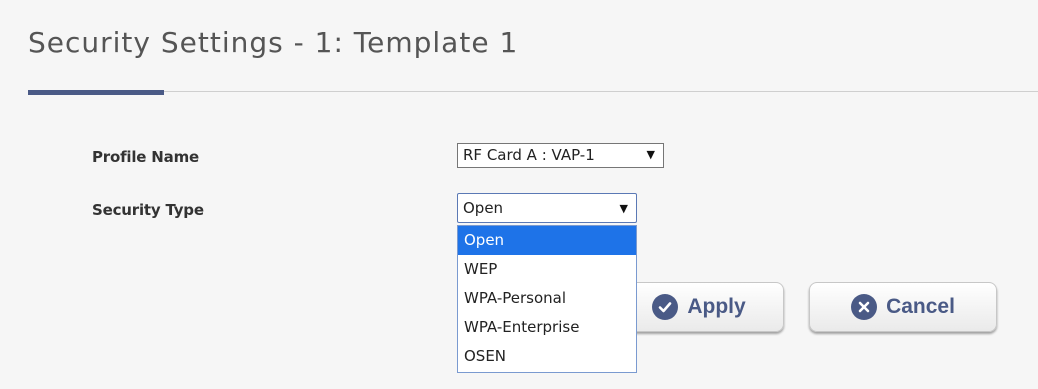 The width and height of the screenshot is (1038, 389). Describe the element at coordinates (148, 210) in the screenshot. I see `security-type-label: Security Type` at that location.